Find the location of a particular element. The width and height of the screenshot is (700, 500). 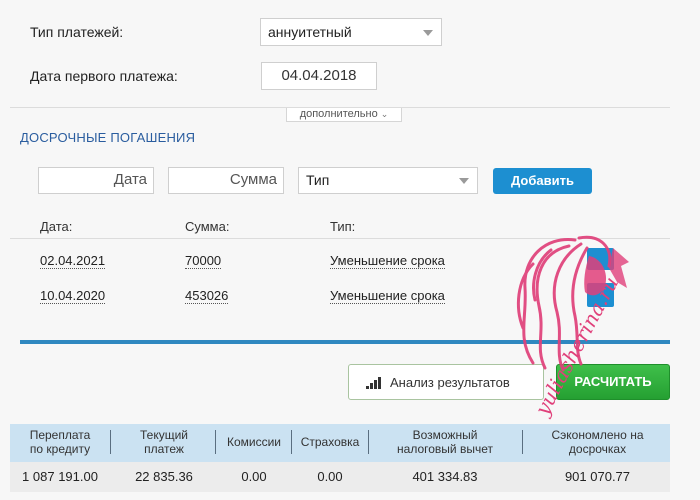

prepay-row-1-sum: 70000 is located at coordinates (203, 261).